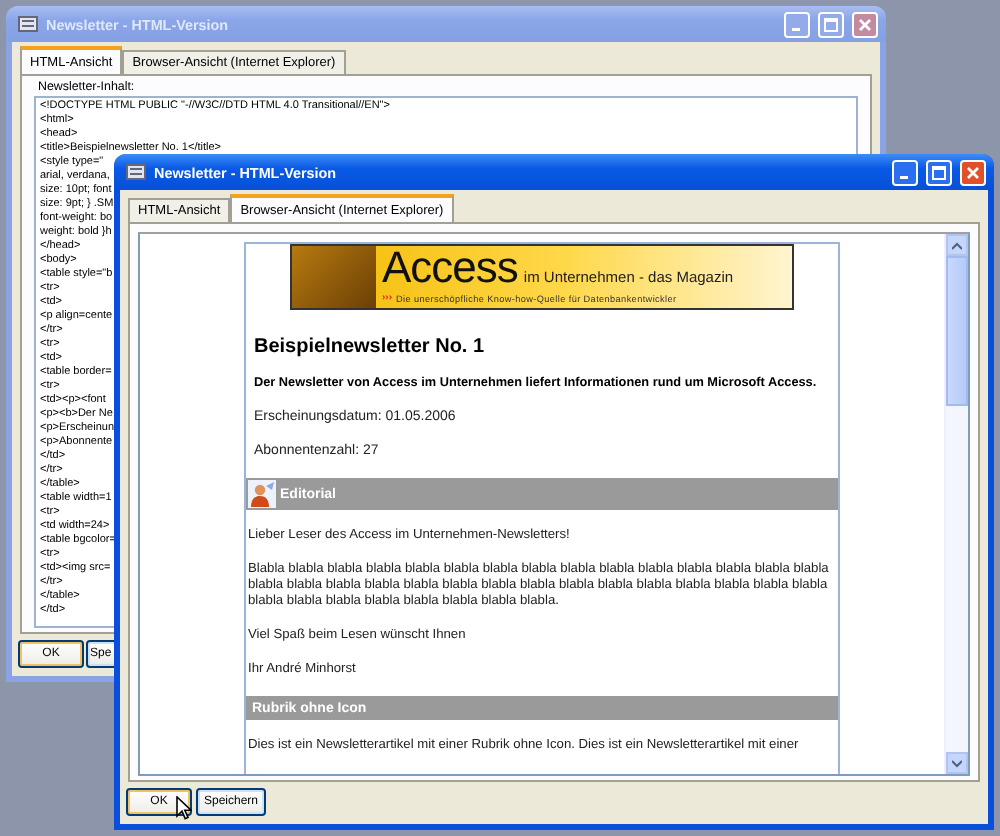  I want to click on cursor-icon, so click(184, 808).